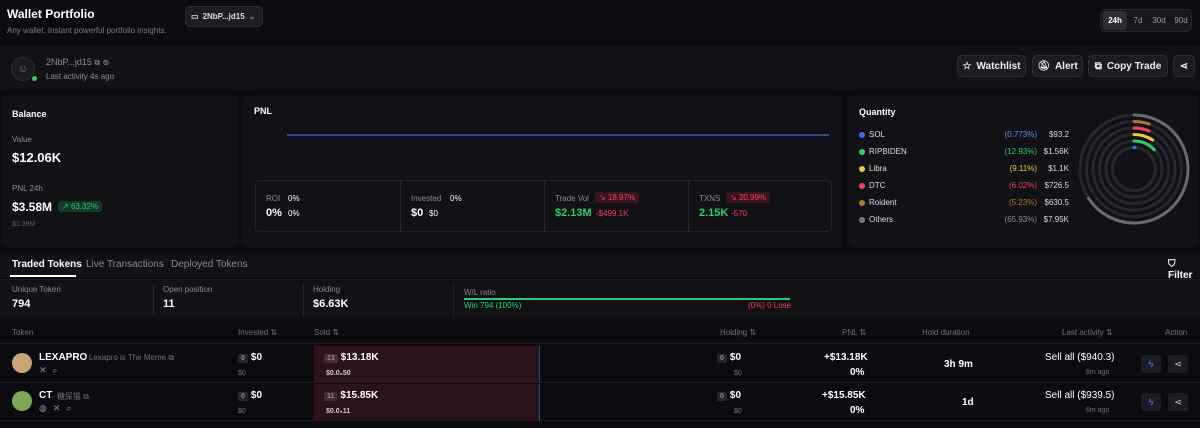 This screenshot has height=428, width=1200. I want to click on last-activity: Sell all ($939.5), so click(1080, 395).